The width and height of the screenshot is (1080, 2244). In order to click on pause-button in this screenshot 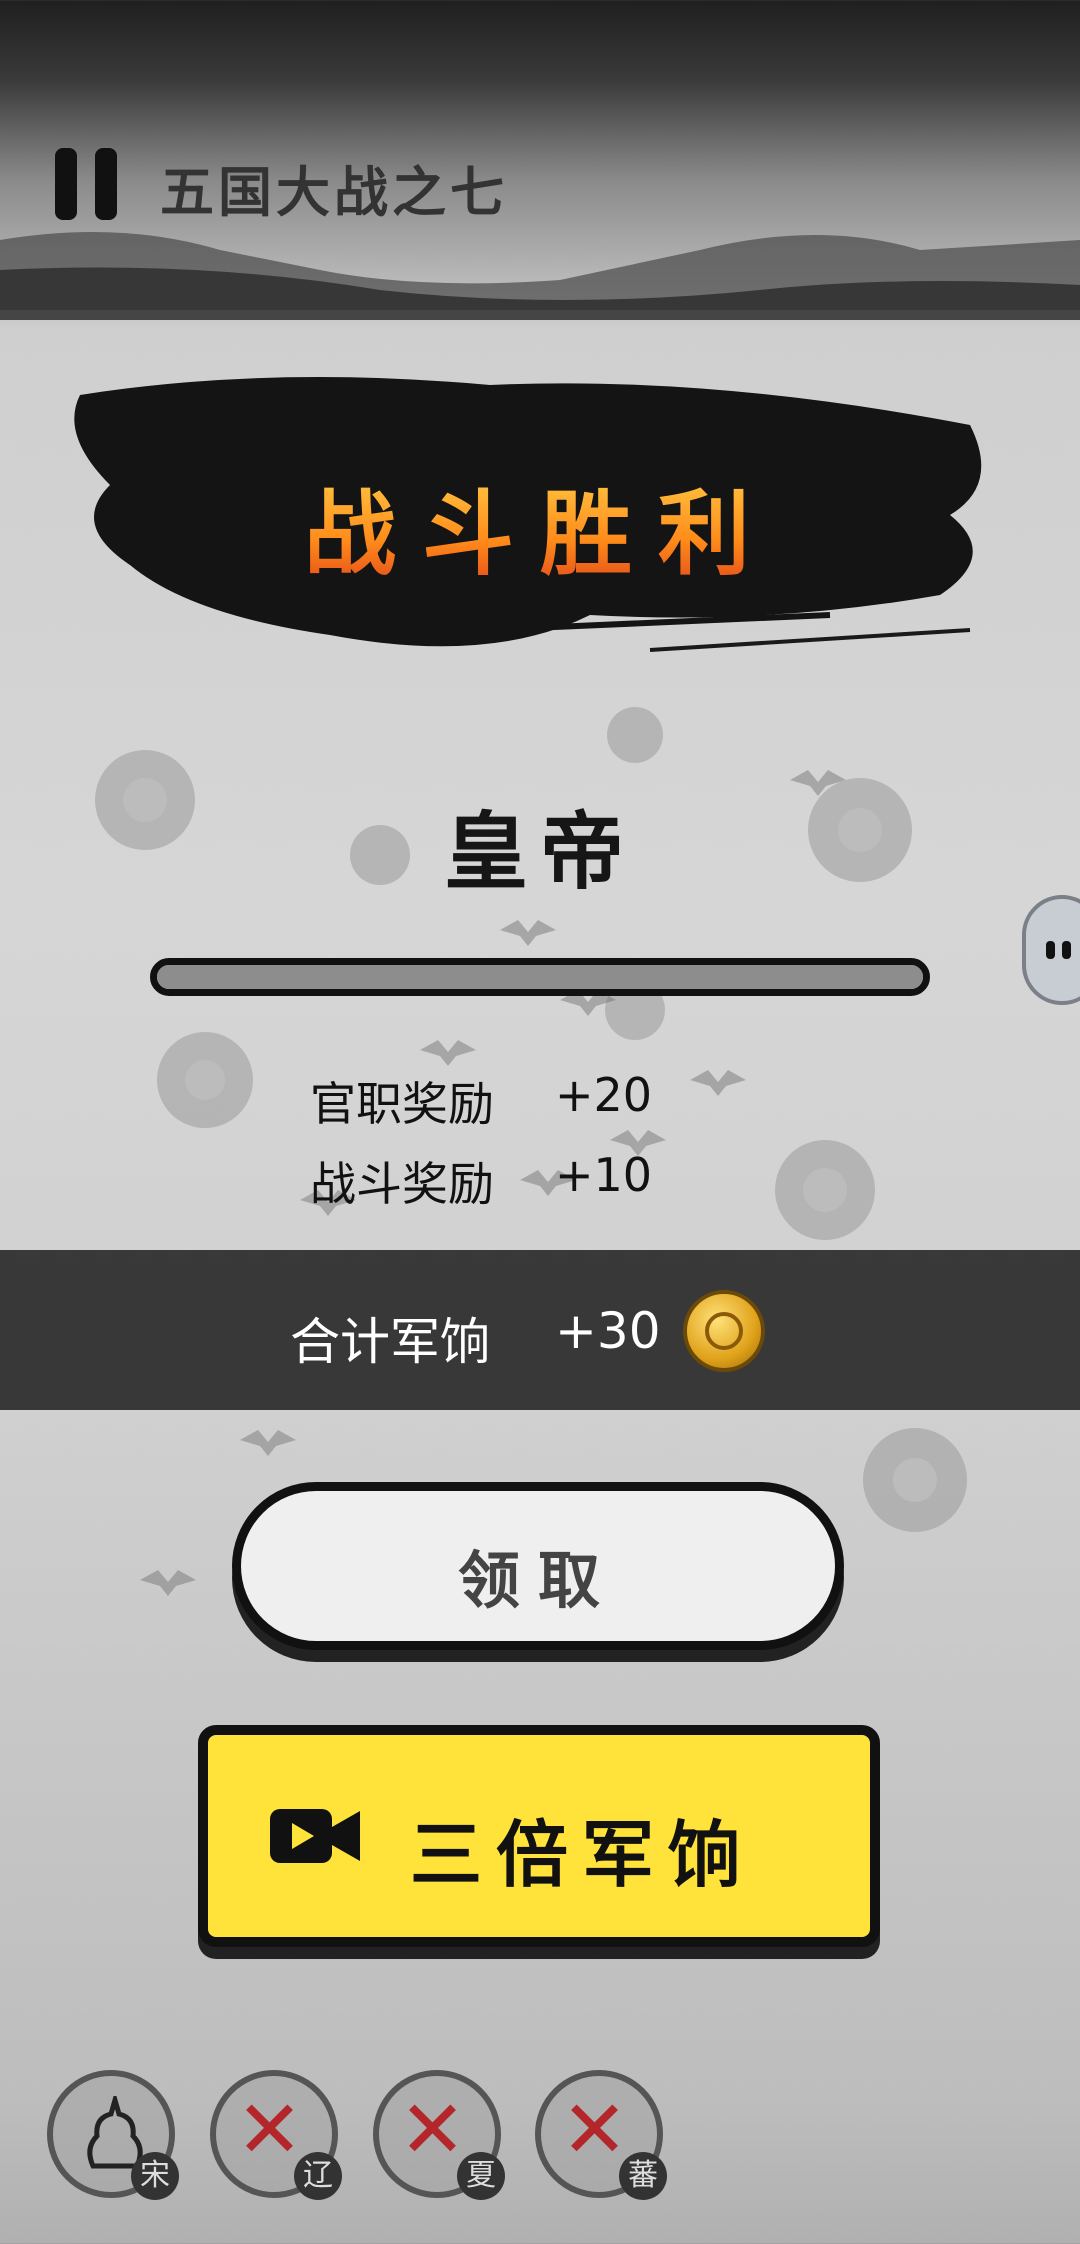, I will do `click(87, 184)`.